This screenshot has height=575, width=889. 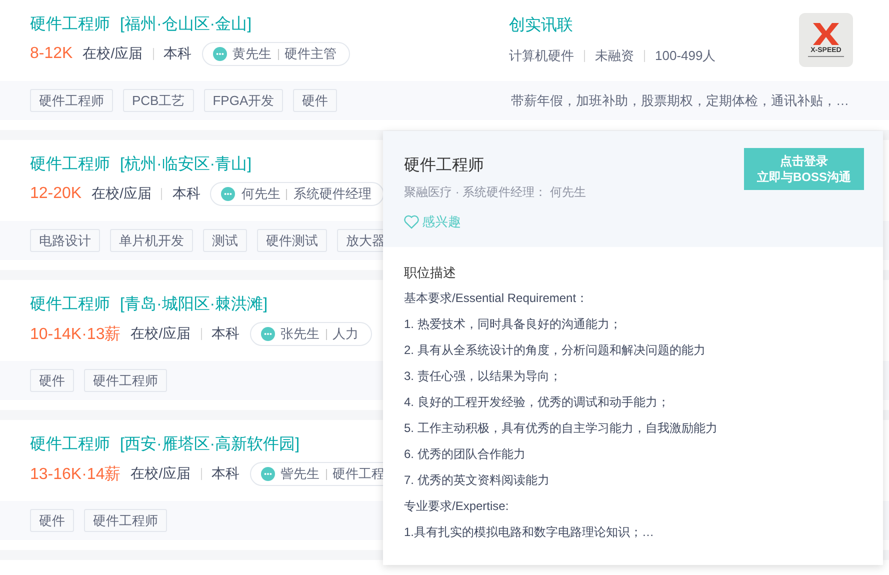 I want to click on skill-tag: PCB工艺, so click(x=158, y=100).